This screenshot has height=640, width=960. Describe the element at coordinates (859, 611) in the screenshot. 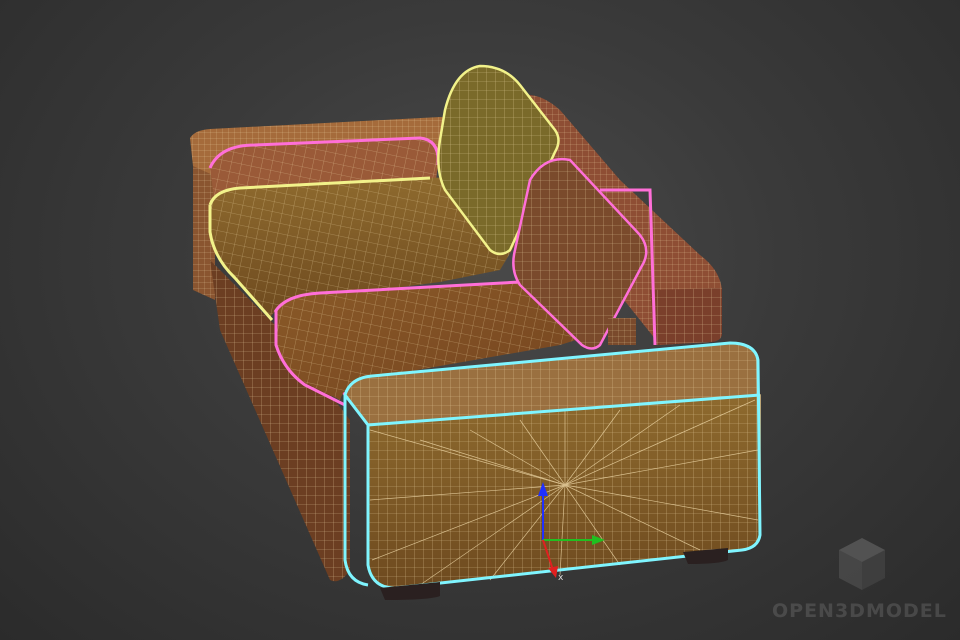

I see `watermark-text: OPEN3DMODEL` at that location.